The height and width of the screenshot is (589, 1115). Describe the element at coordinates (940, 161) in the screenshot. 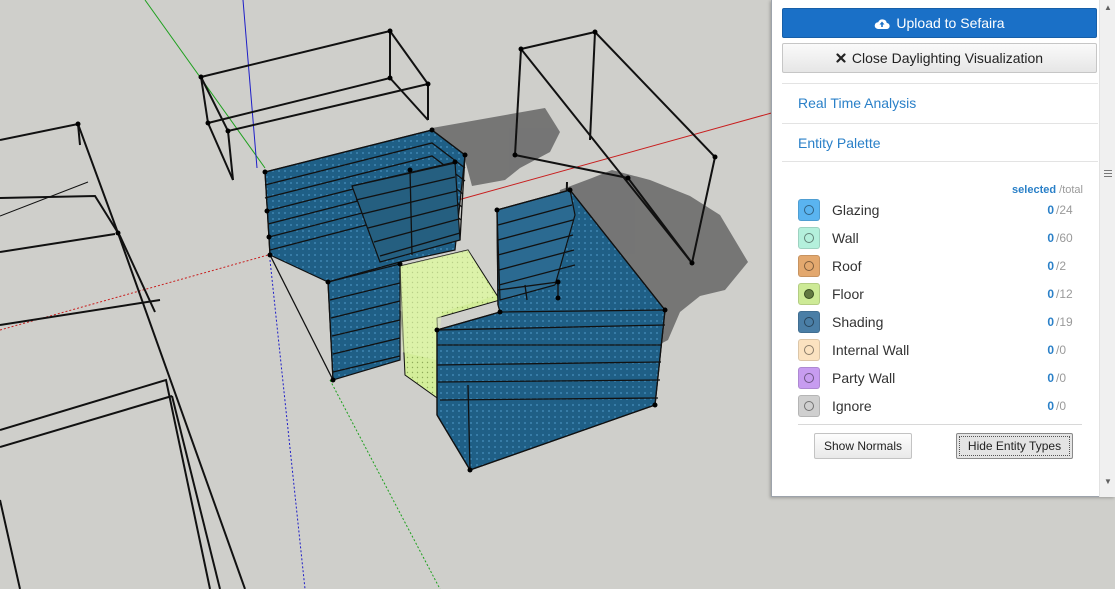

I see `section-divider` at that location.